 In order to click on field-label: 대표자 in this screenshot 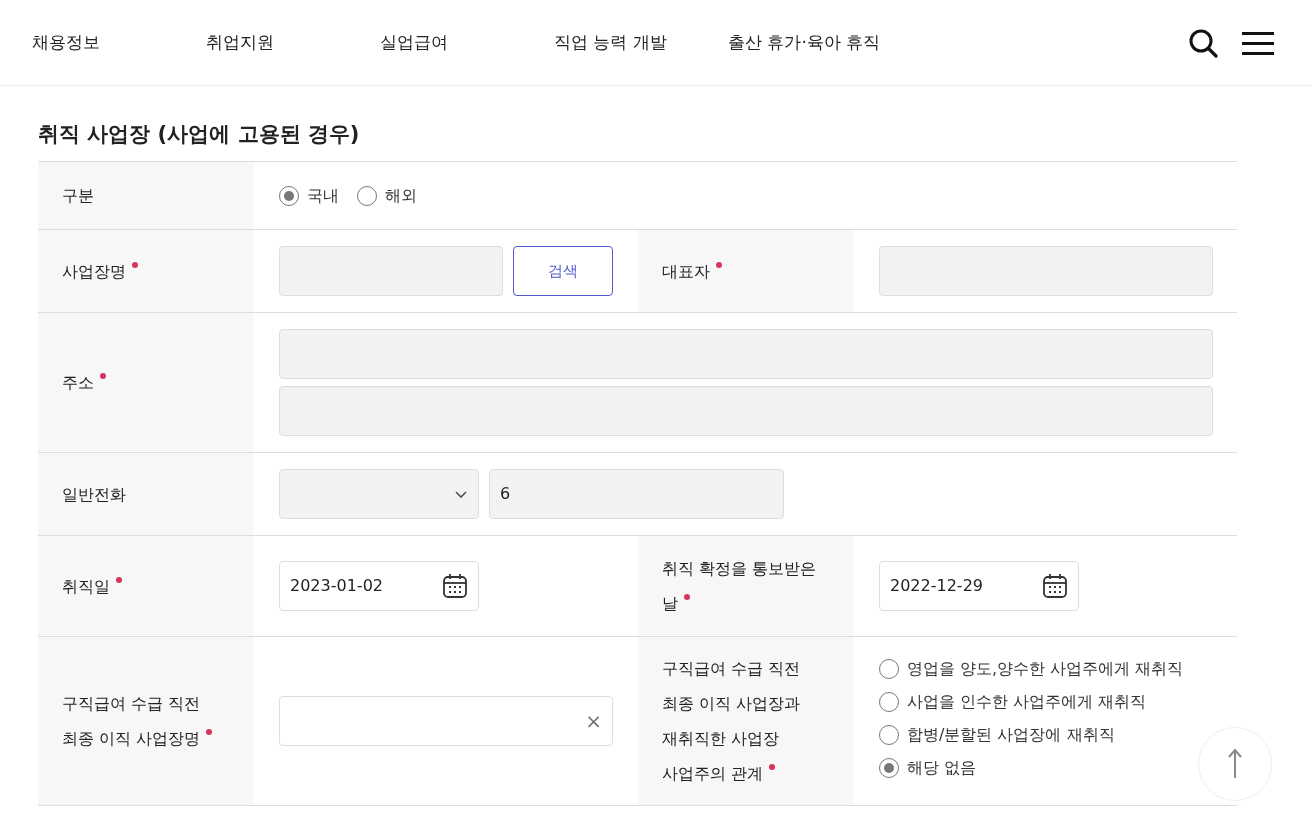, I will do `click(692, 271)`.